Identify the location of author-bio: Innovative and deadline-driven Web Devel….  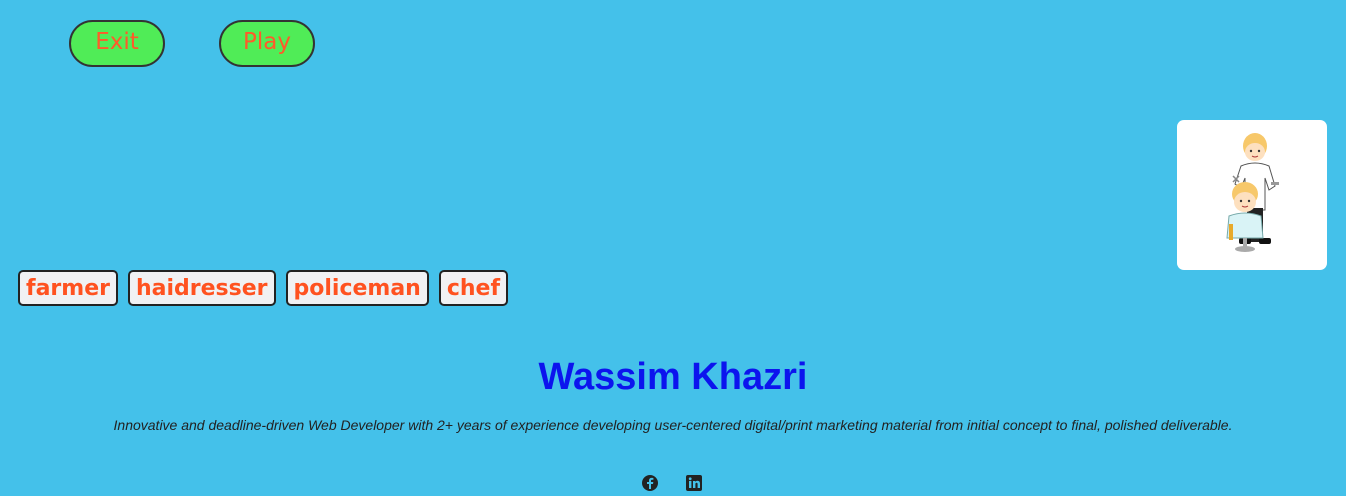
(673, 425).